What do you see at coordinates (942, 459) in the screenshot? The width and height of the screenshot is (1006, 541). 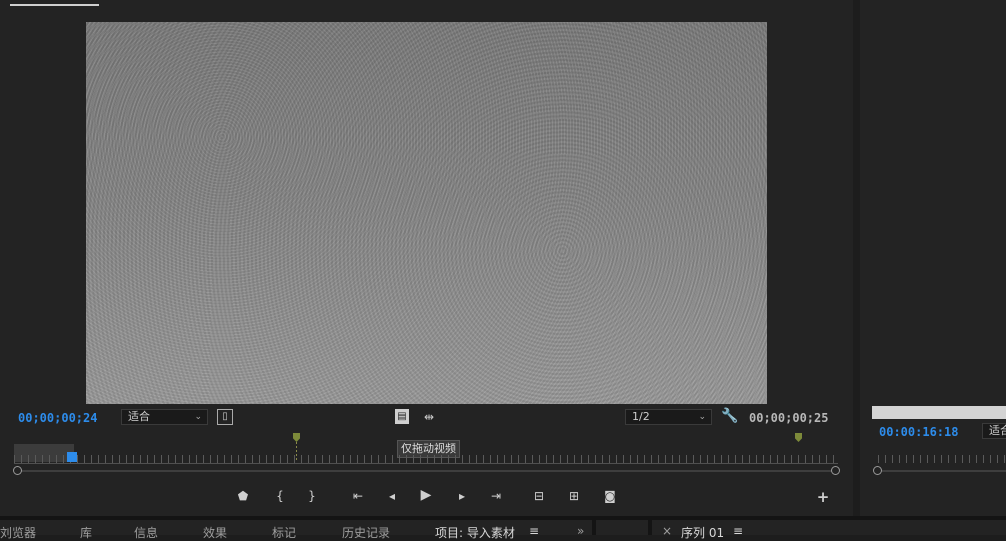 I see `program-time-ruler` at bounding box center [942, 459].